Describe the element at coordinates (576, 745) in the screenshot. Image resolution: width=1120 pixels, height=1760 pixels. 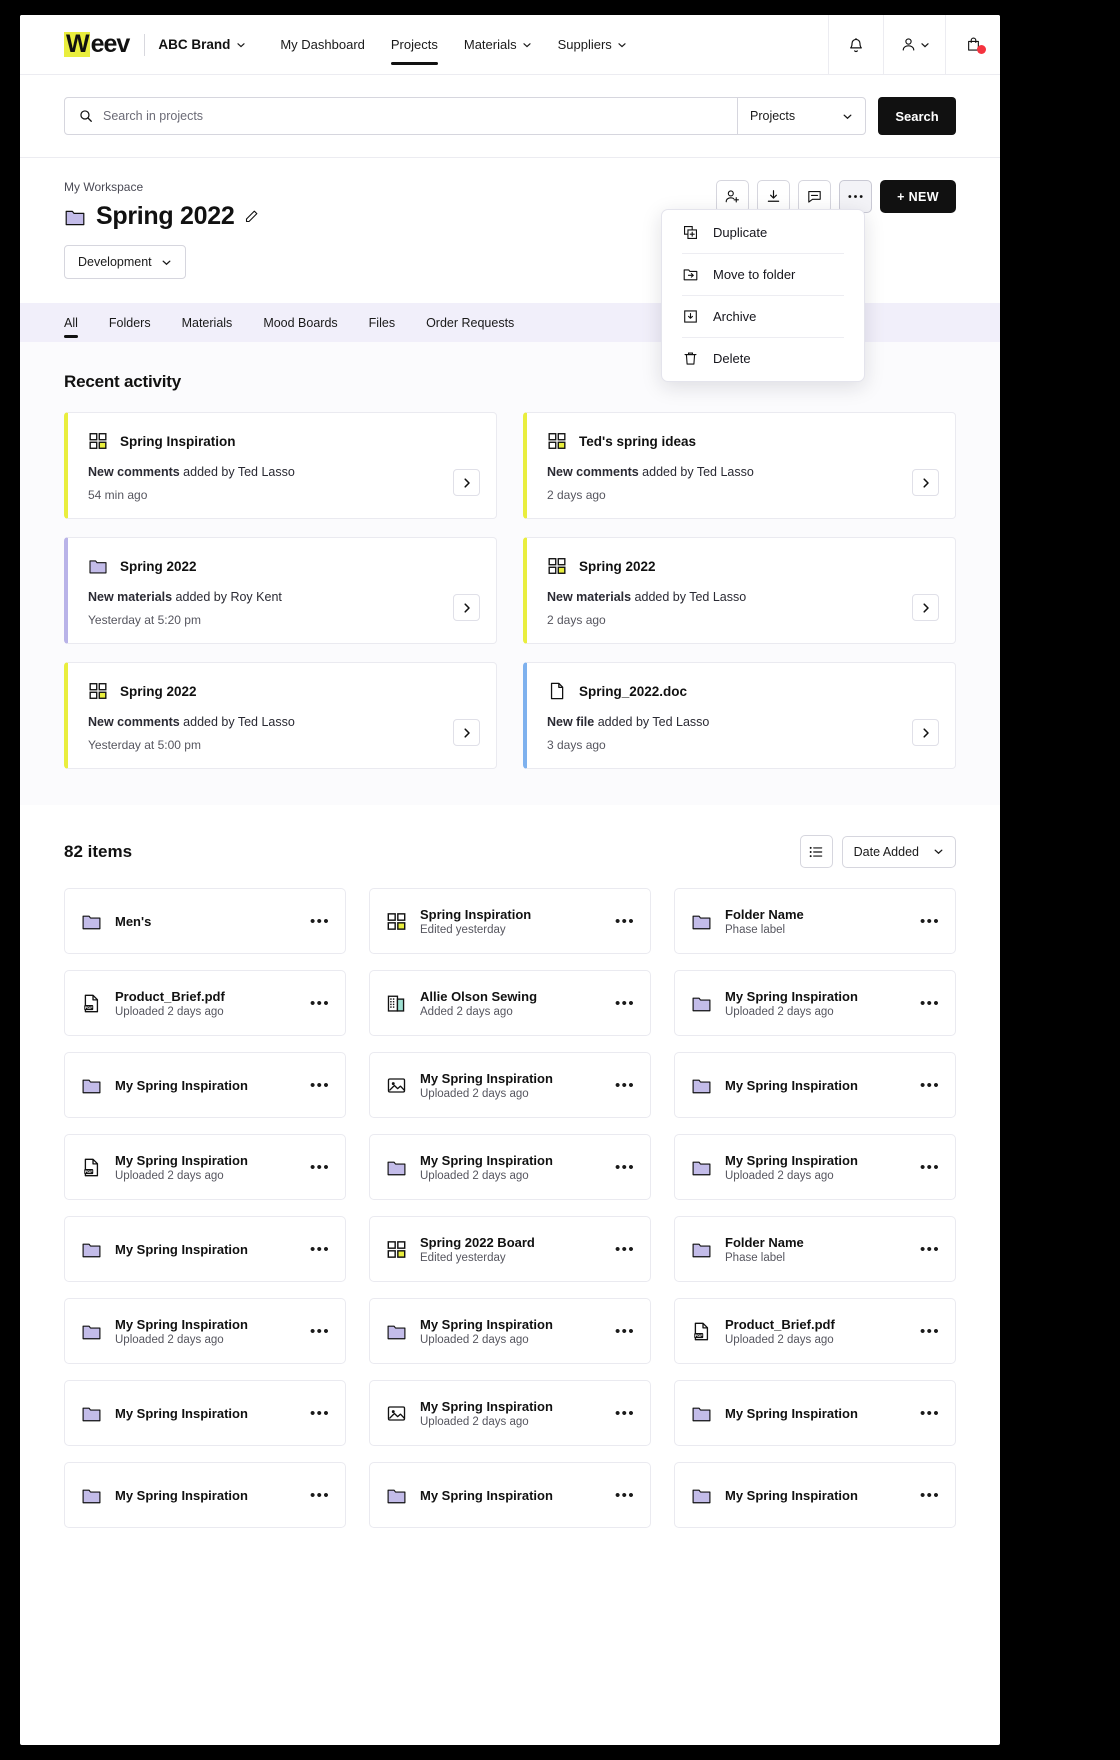
I see `activity-card-time: 3 days ago` at that location.